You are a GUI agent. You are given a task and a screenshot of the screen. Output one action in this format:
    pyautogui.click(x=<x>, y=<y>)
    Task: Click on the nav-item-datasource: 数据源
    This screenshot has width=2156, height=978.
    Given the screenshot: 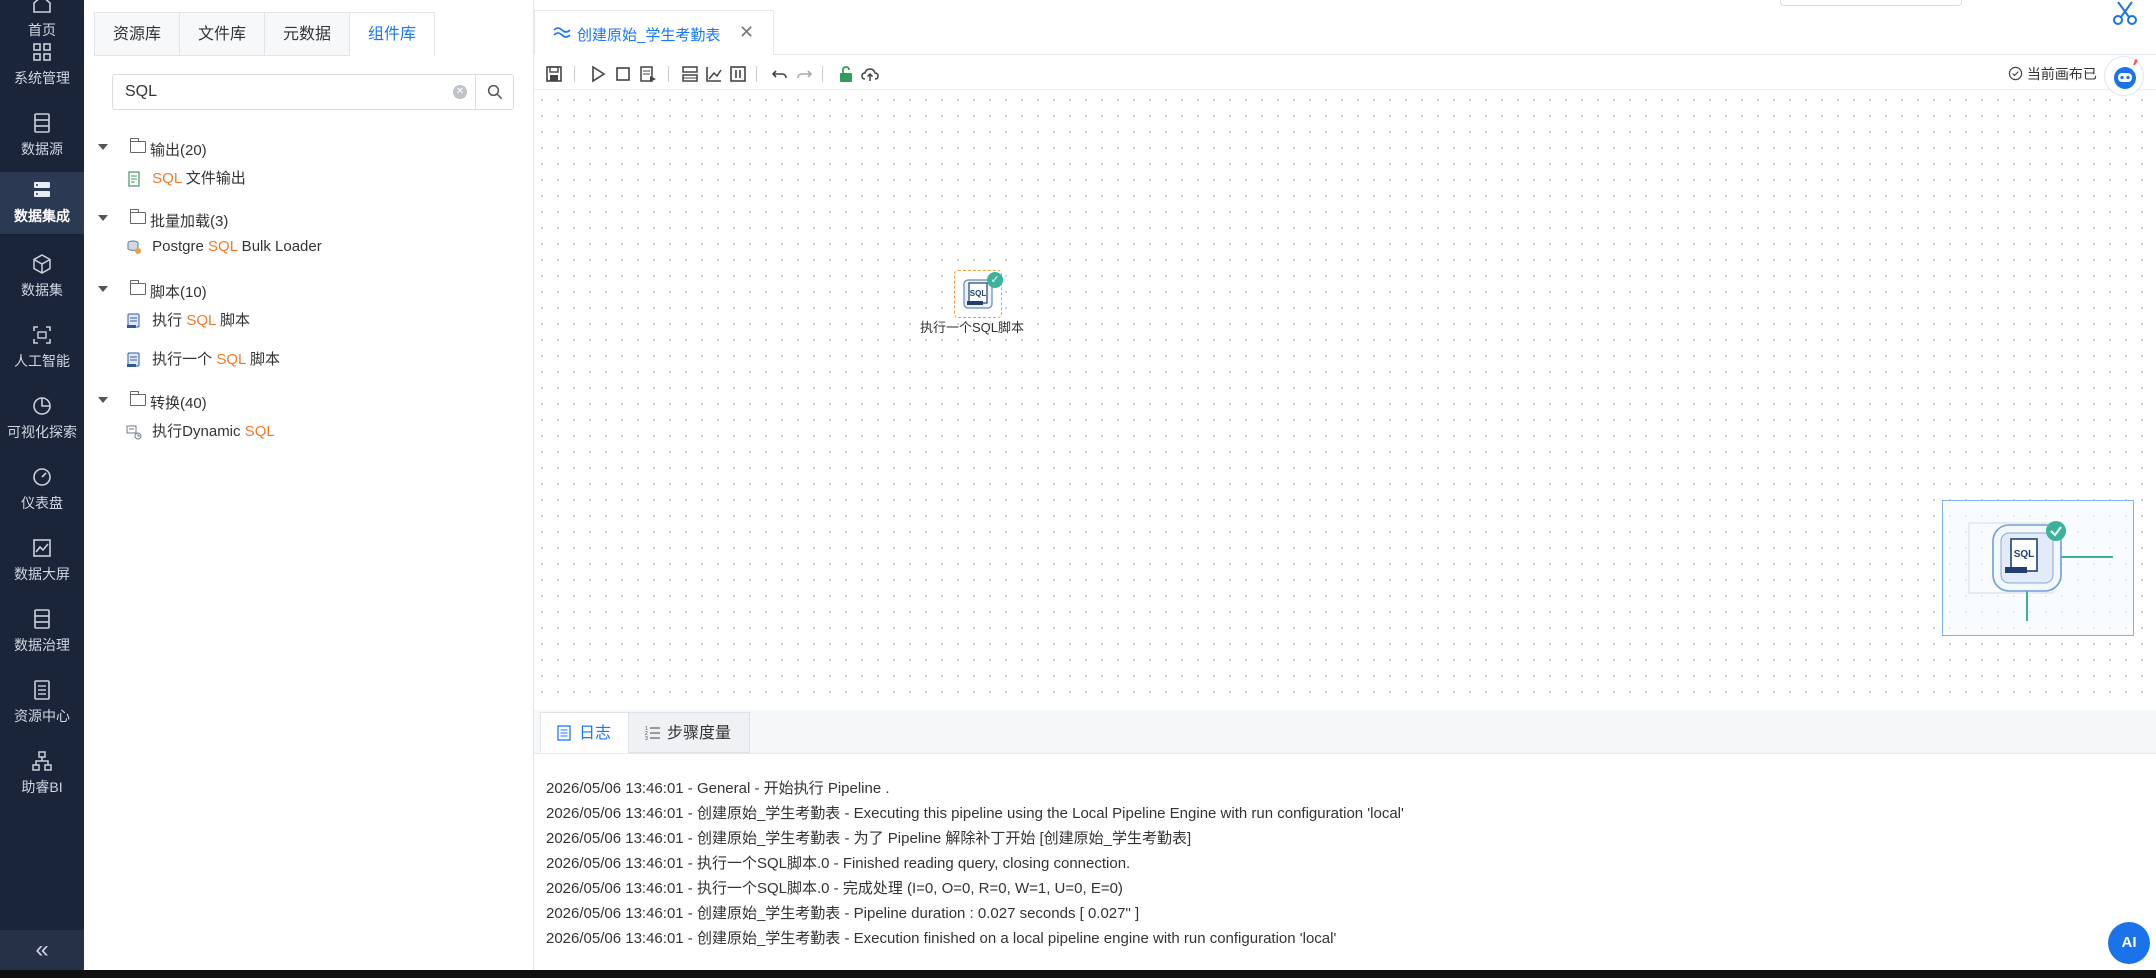 What is the action you would take?
    pyautogui.click(x=42, y=136)
    